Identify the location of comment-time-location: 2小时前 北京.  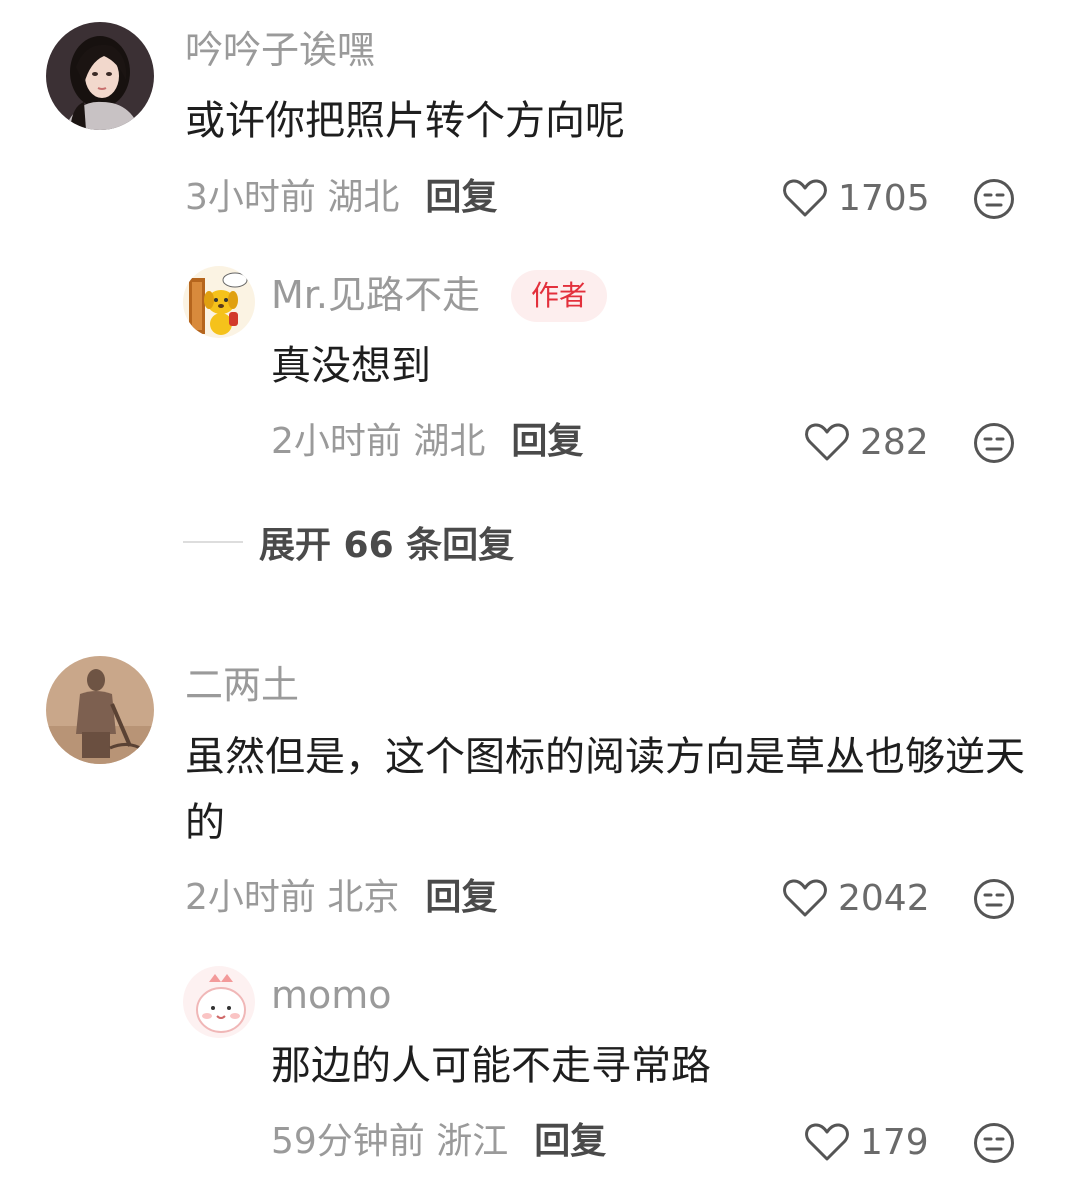
(292, 897).